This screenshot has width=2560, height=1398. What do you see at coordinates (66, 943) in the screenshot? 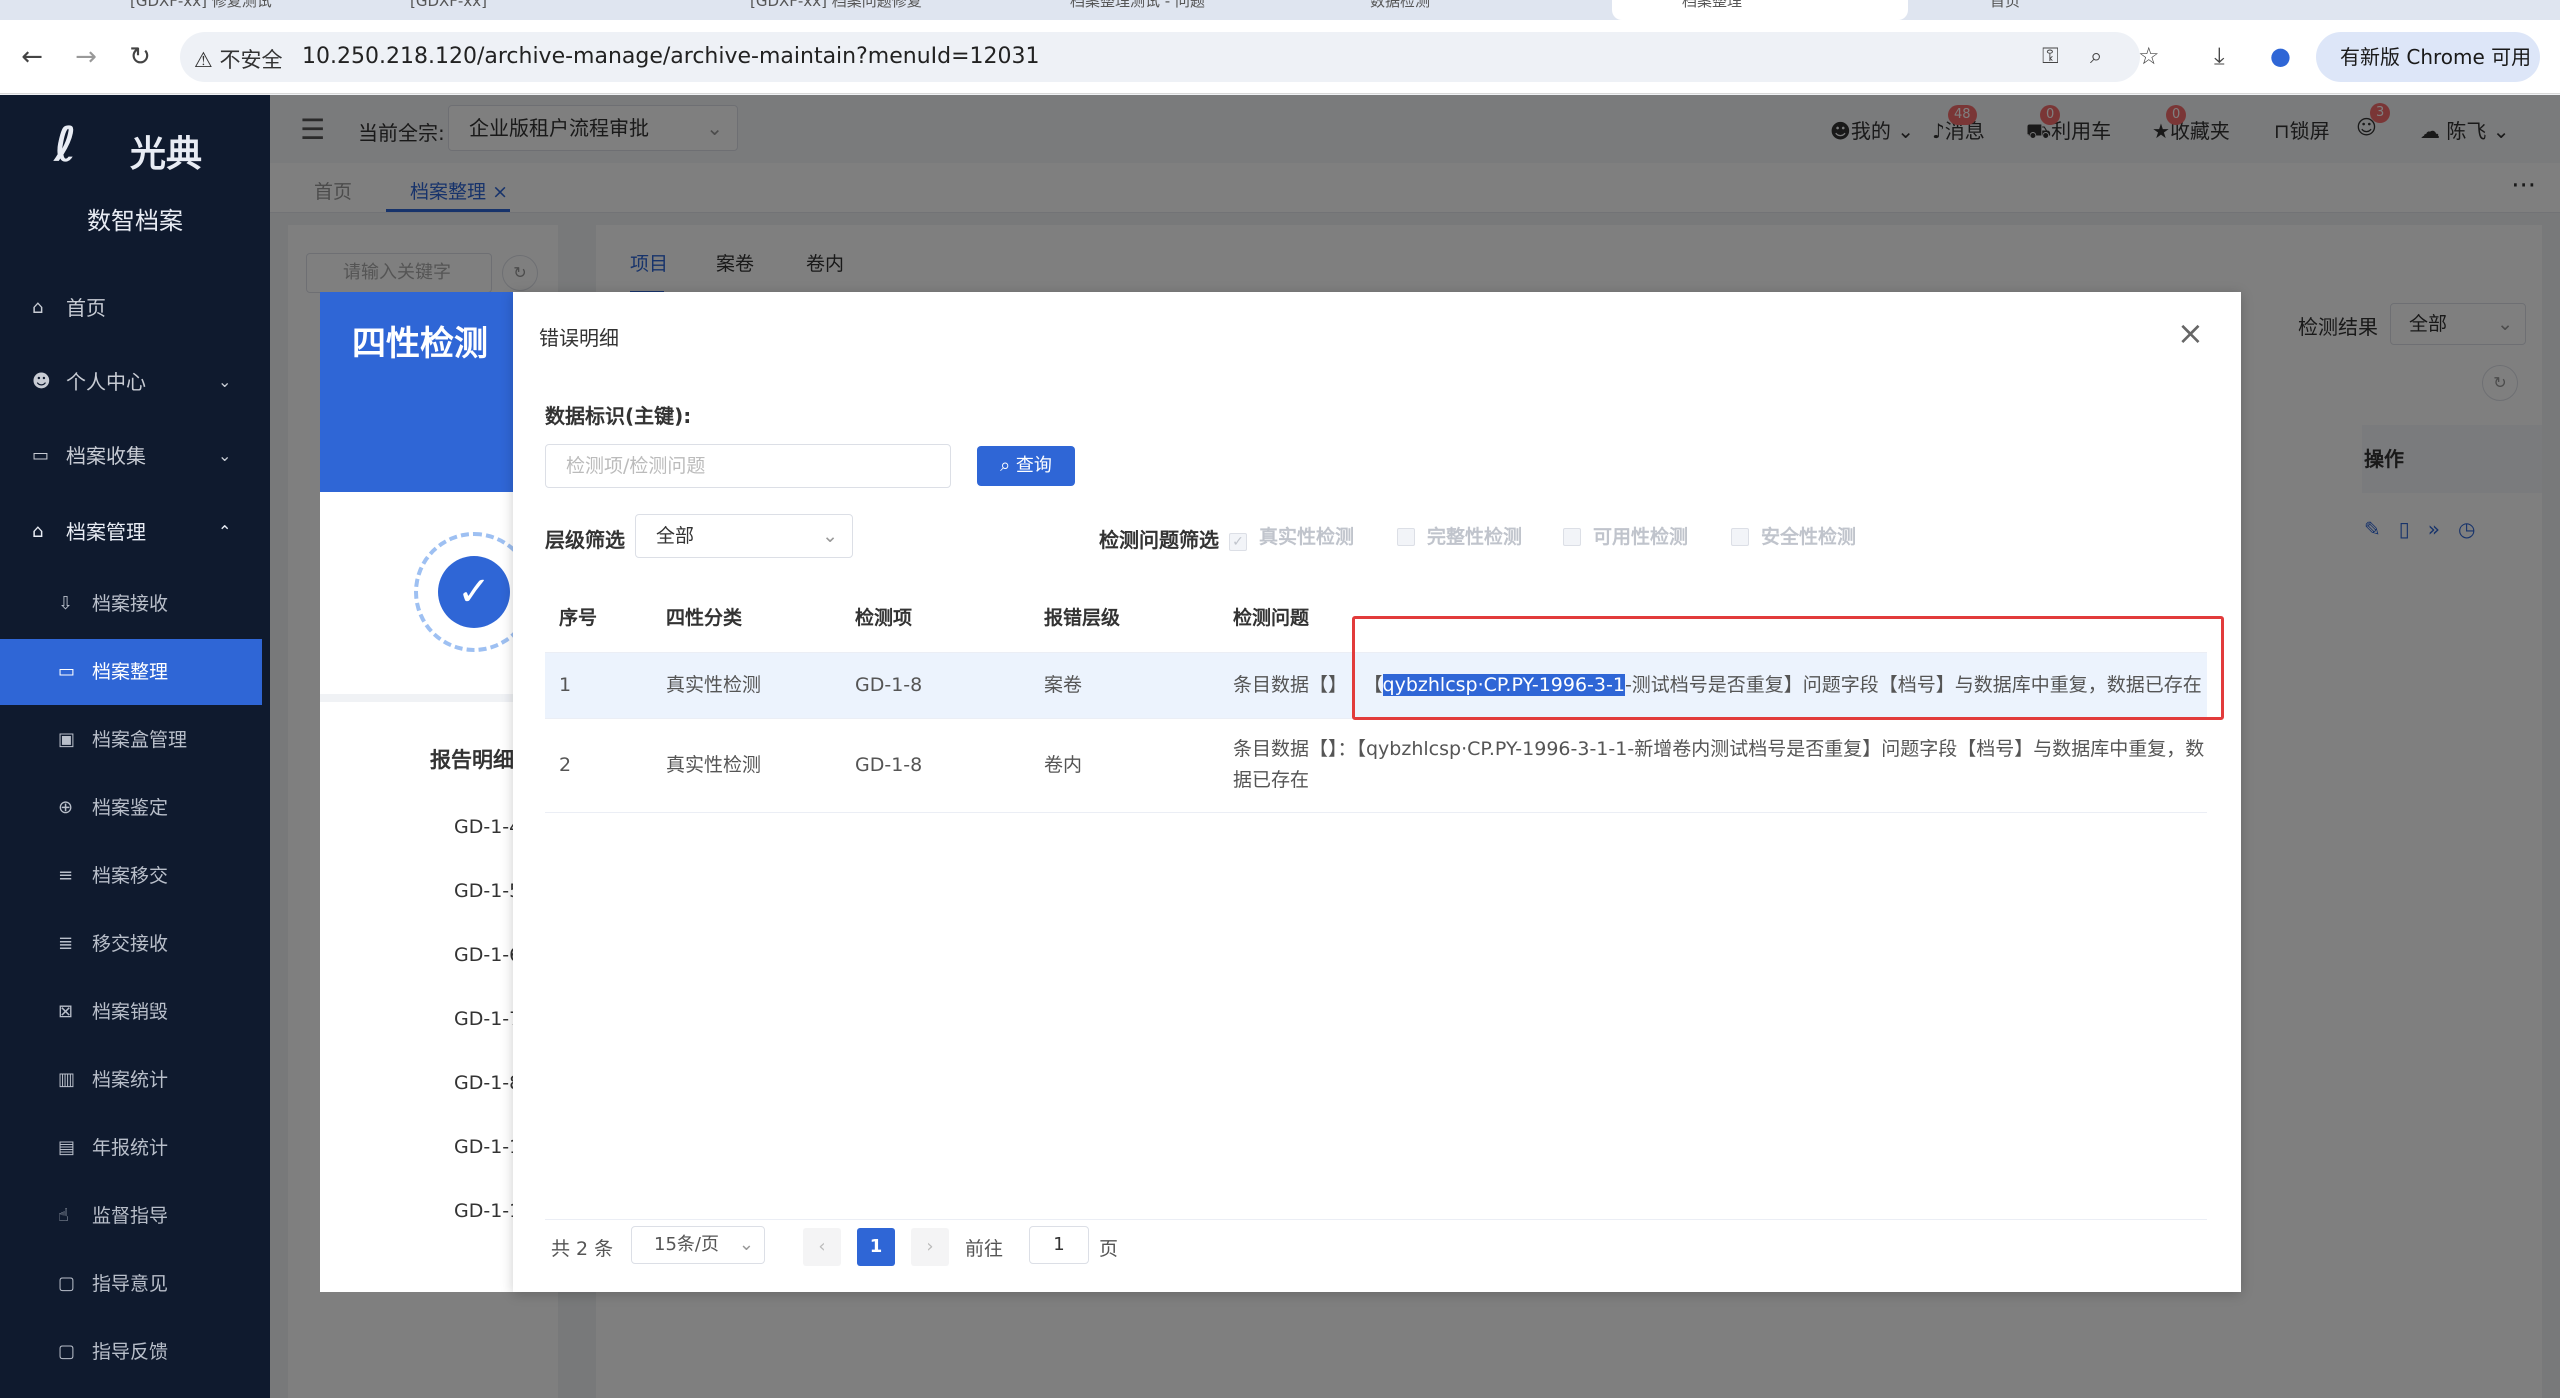
I see `list-check-icon: ≣` at bounding box center [66, 943].